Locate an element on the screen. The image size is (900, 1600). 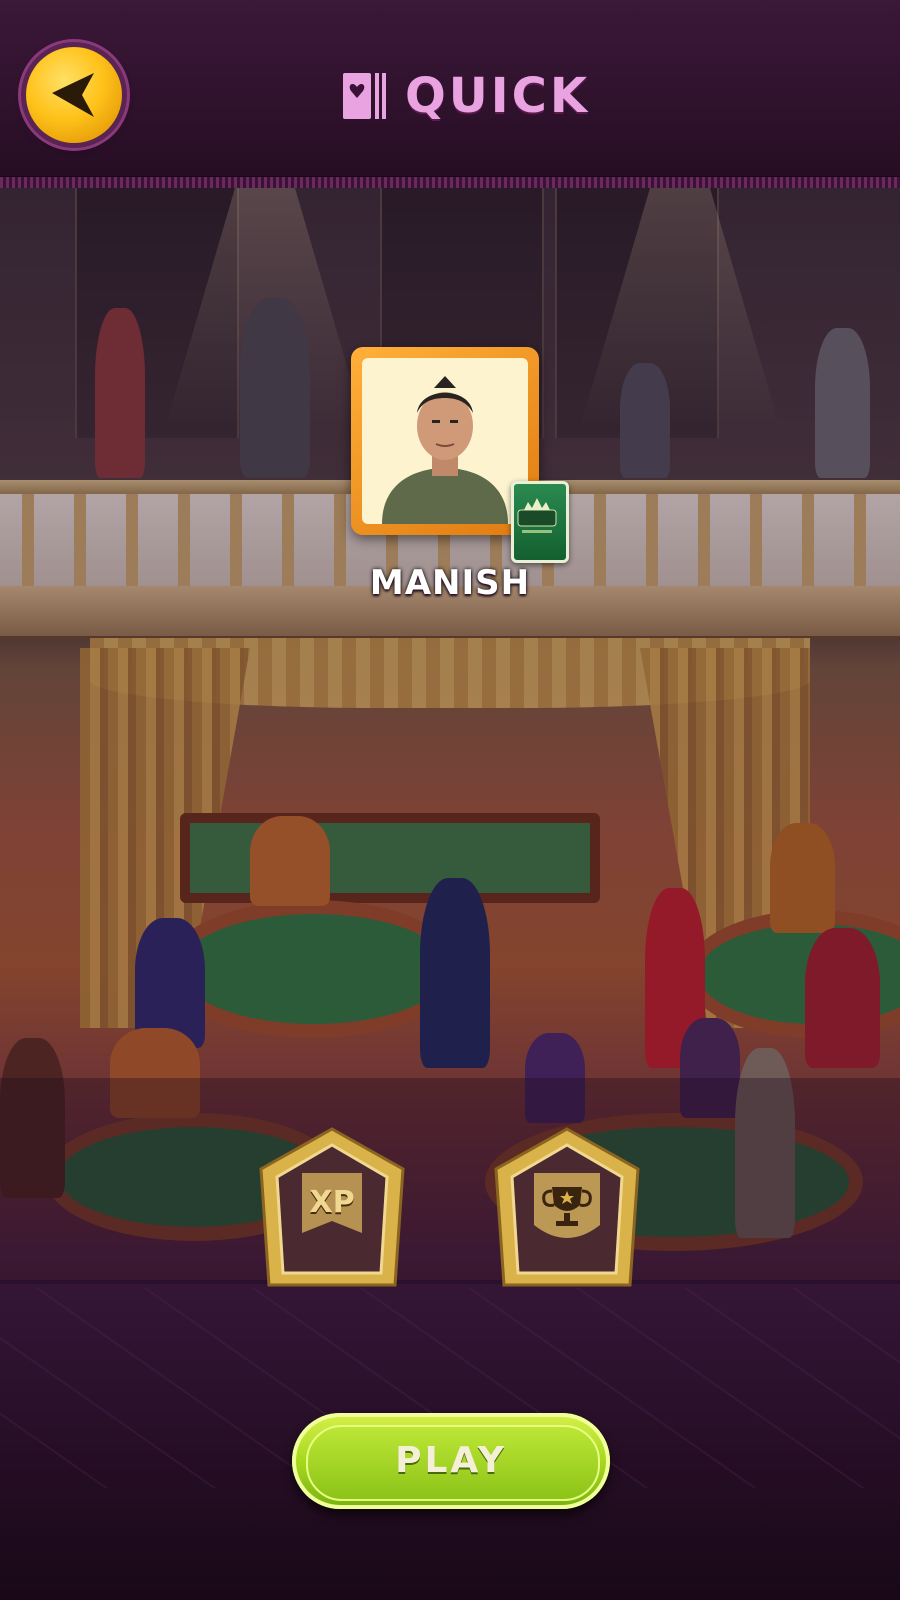
player-name: MANISH is located at coordinates (450, 583).